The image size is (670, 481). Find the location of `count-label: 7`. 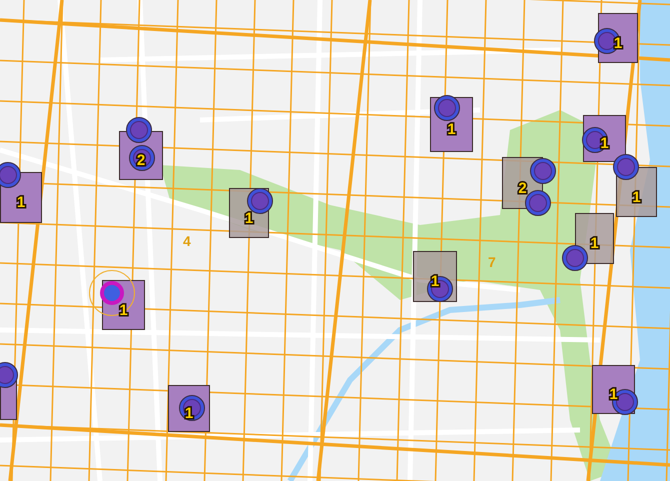

count-label: 7 is located at coordinates (492, 262).